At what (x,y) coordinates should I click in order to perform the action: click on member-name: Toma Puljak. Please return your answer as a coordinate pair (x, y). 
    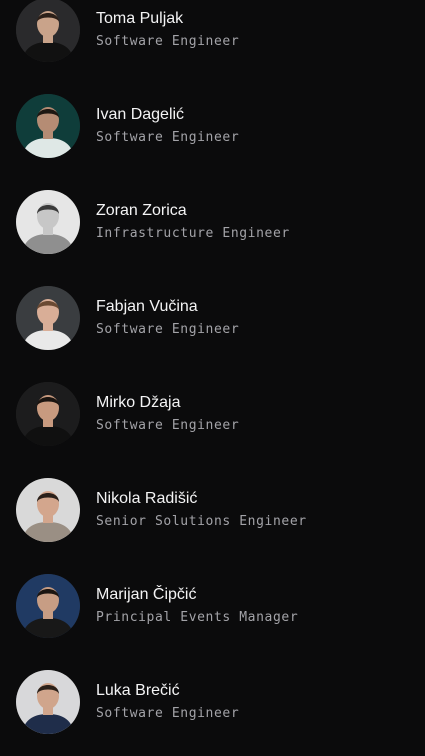
    Looking at the image, I should click on (140, 18).